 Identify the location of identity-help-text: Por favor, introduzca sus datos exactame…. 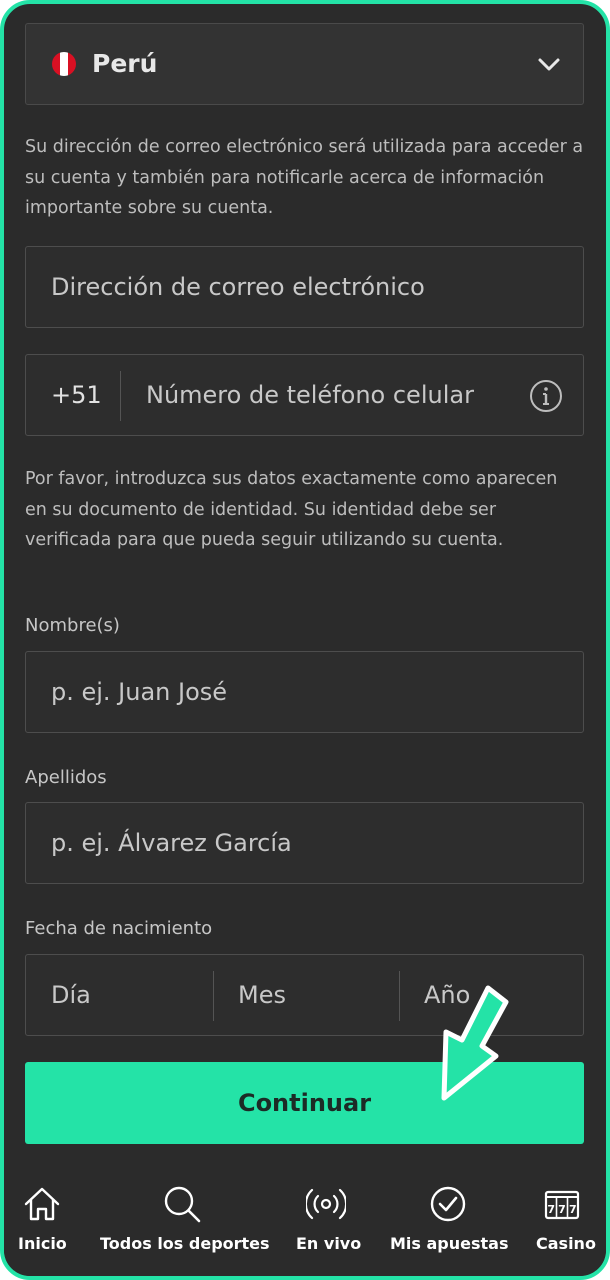
(291, 509).